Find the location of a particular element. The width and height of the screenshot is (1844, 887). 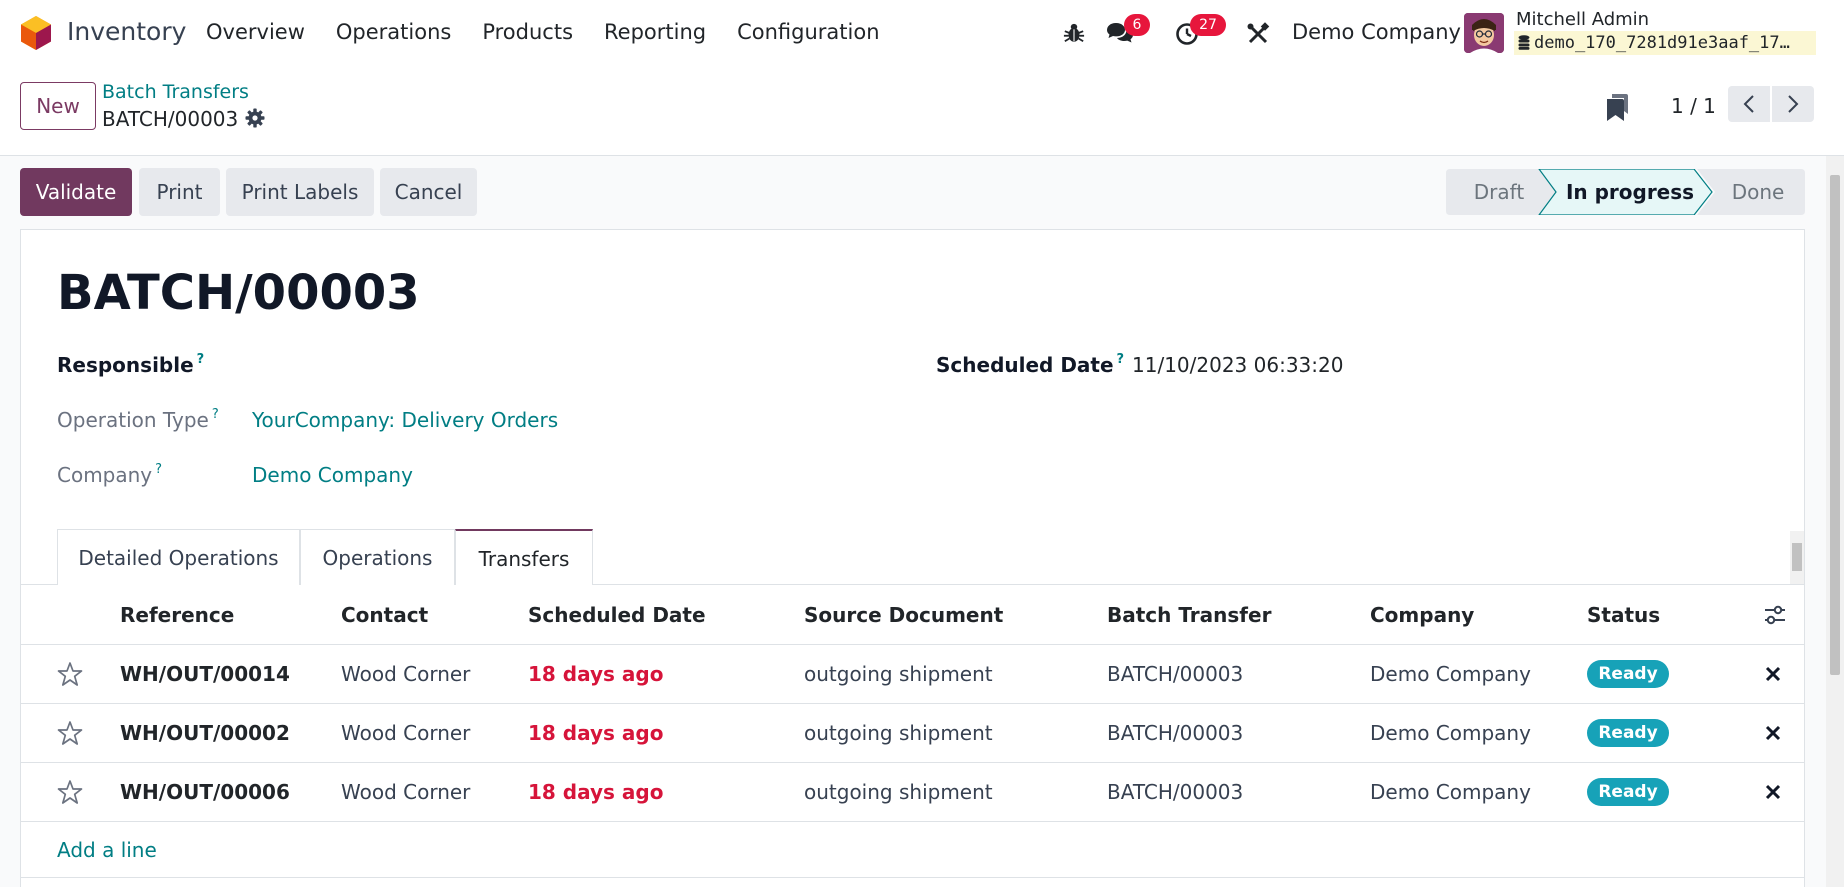

avatar-face-icon is located at coordinates (1484, 33).